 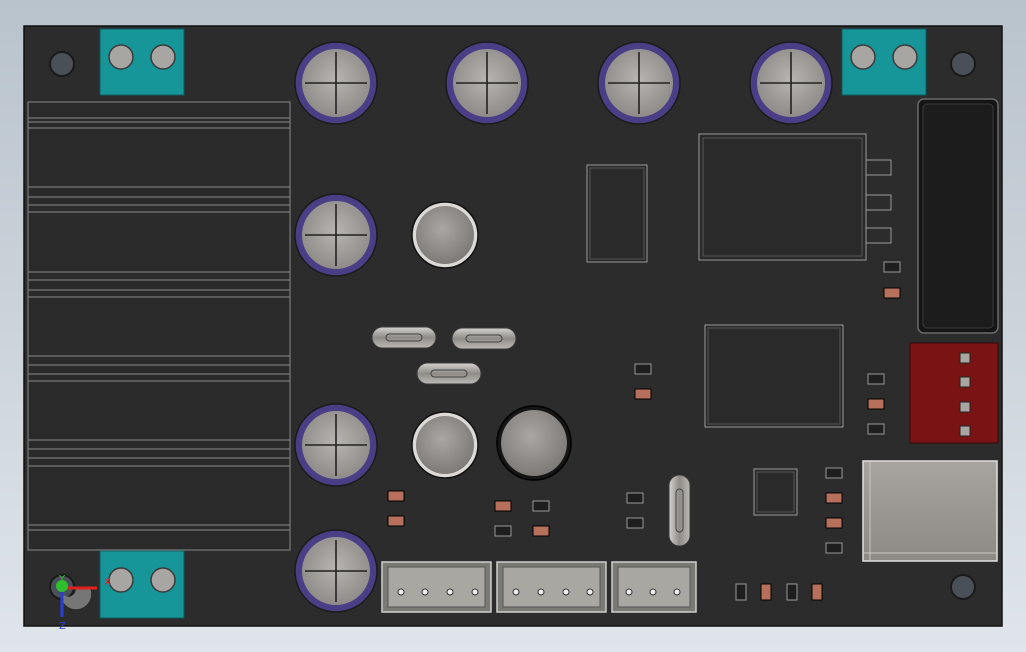 I want to click on pin-header-red, so click(x=954, y=393).